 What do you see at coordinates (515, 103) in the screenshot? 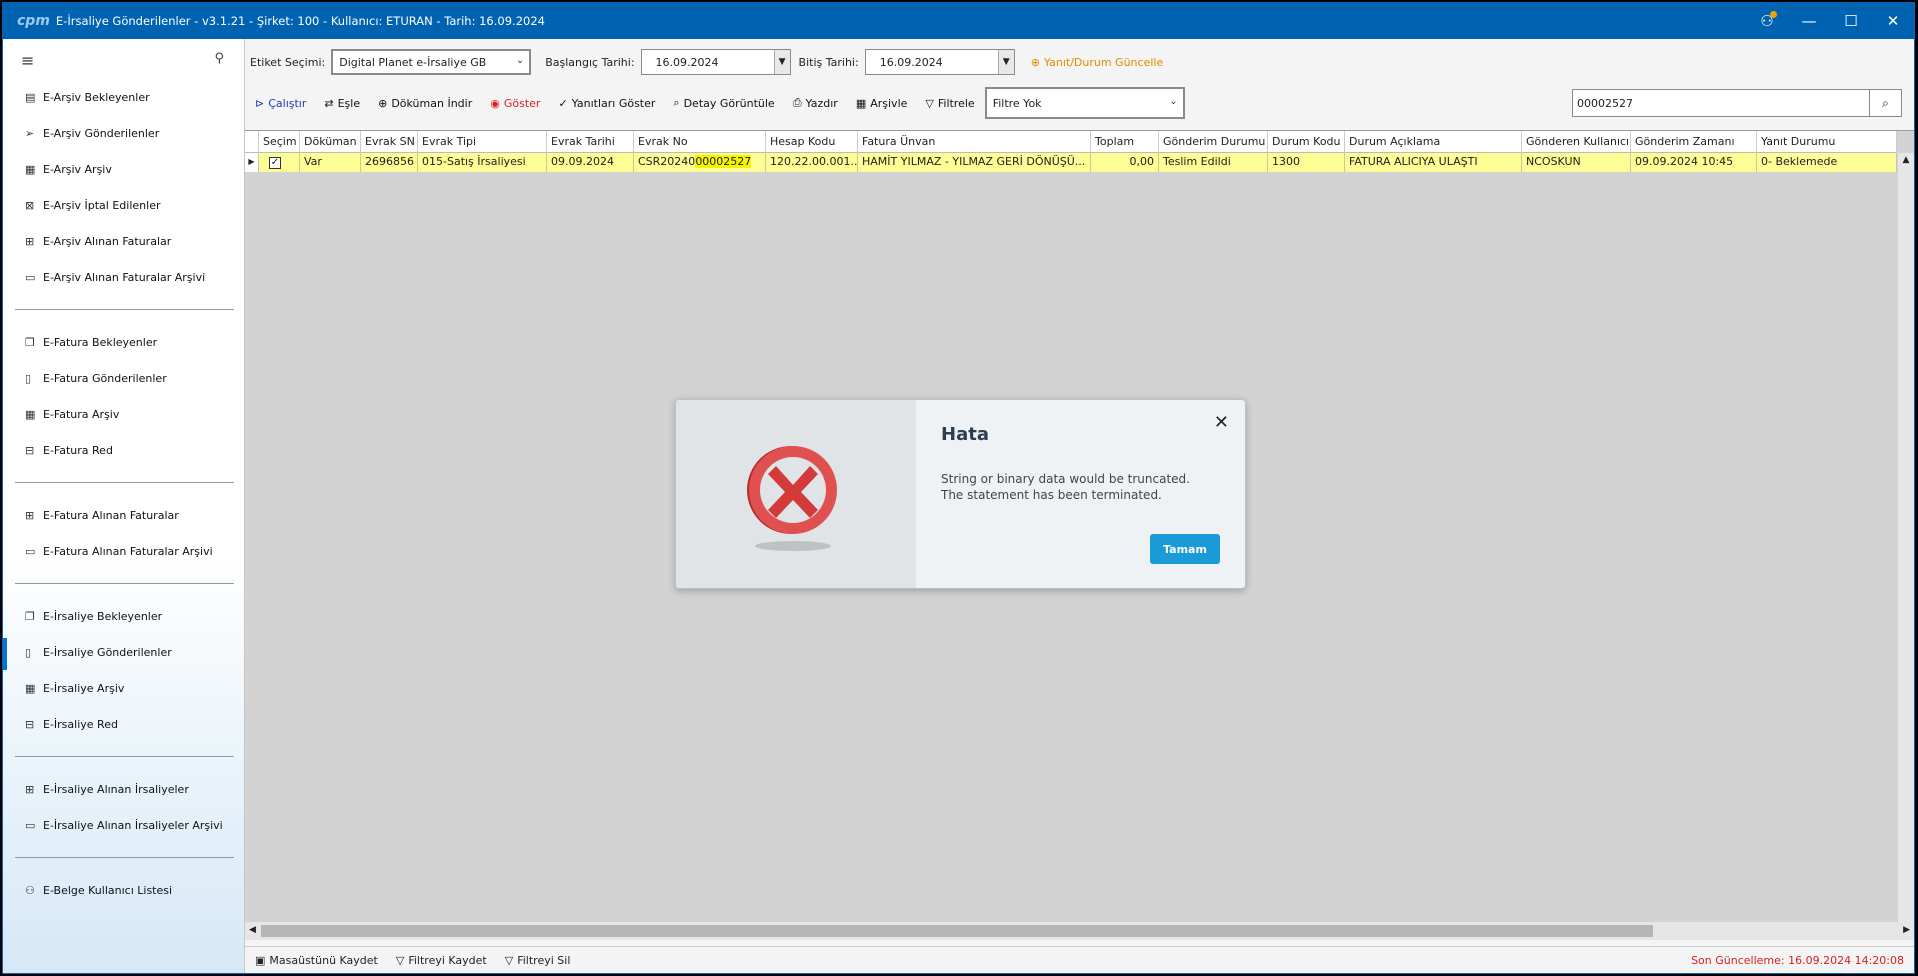
I see `goster-button: ◉ Göster` at bounding box center [515, 103].